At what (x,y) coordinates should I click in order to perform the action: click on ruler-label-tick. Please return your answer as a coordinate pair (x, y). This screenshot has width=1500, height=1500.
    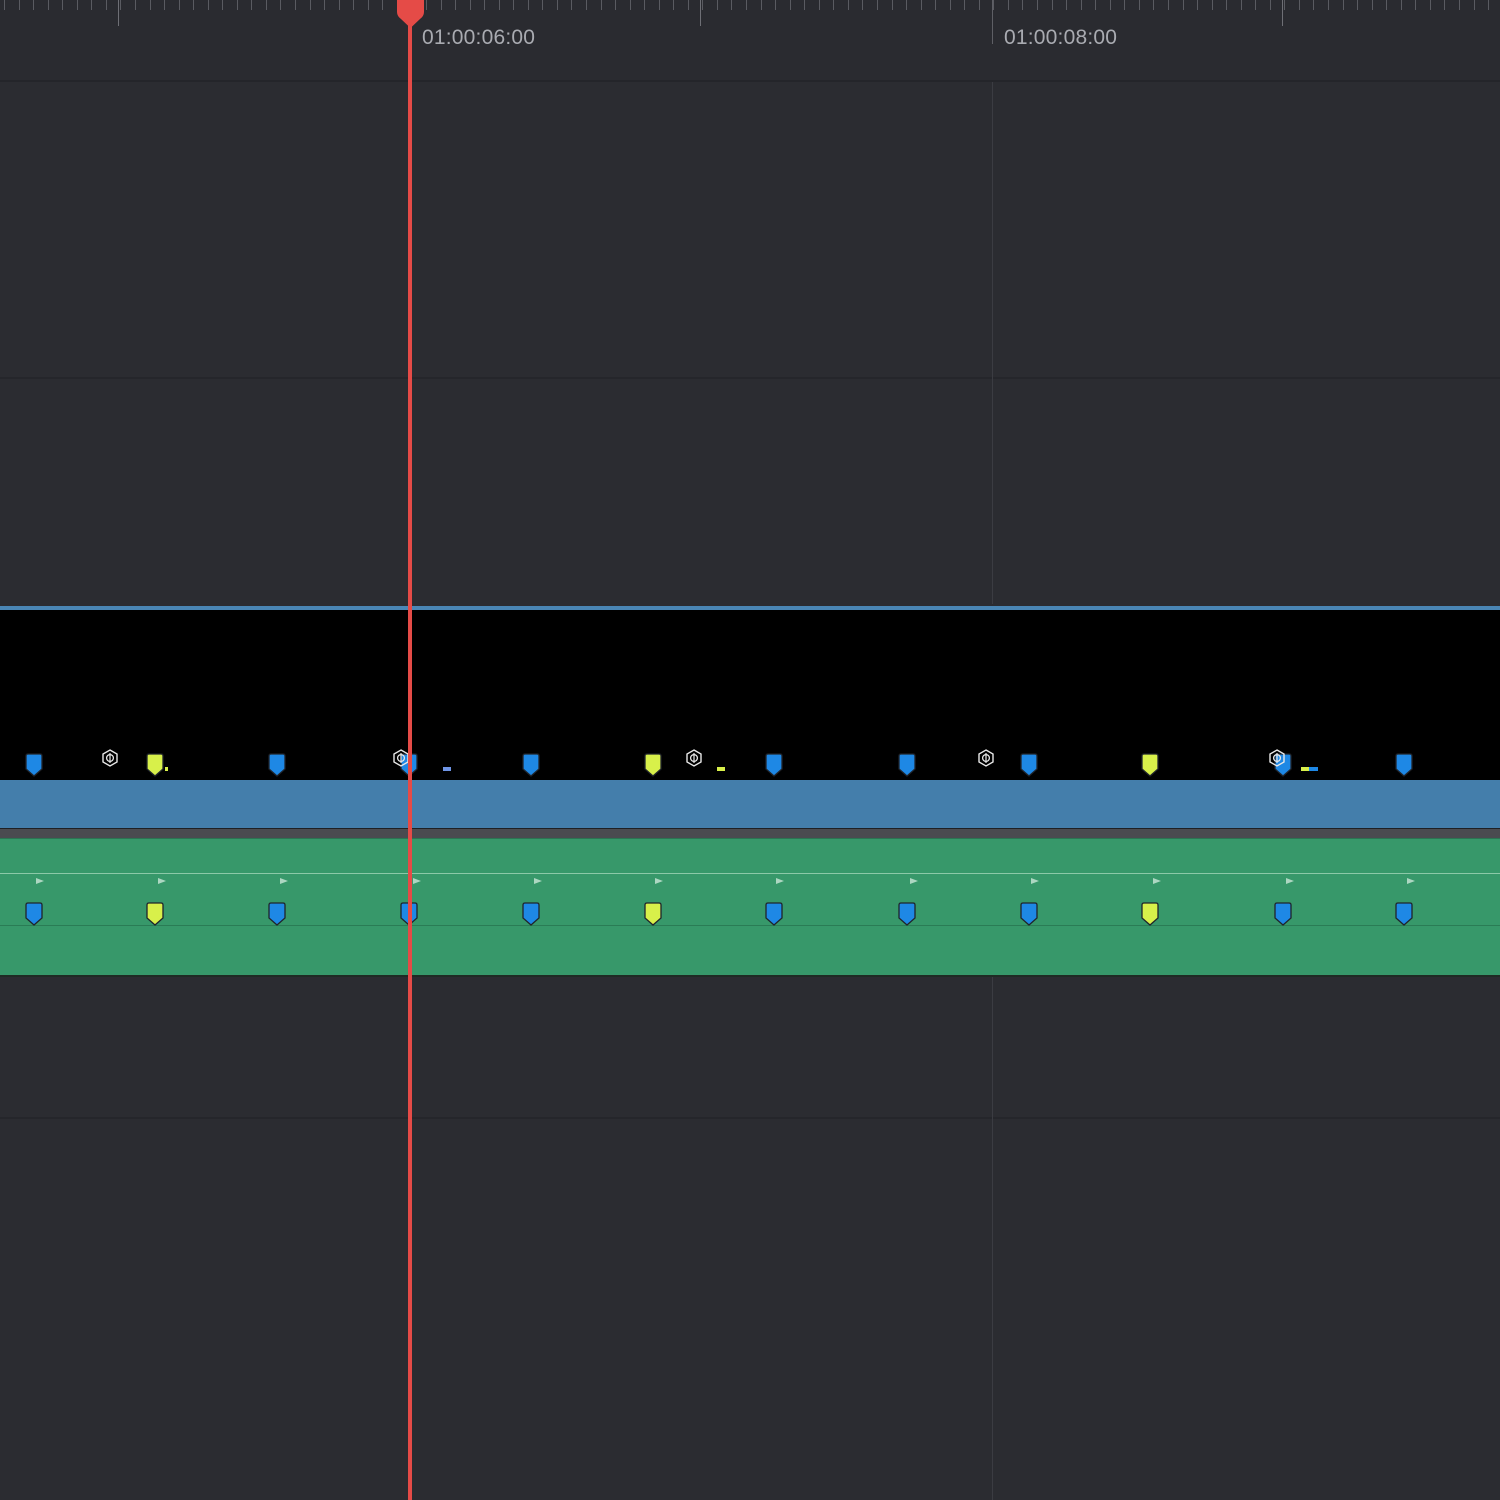
    Looking at the image, I should click on (992, 22).